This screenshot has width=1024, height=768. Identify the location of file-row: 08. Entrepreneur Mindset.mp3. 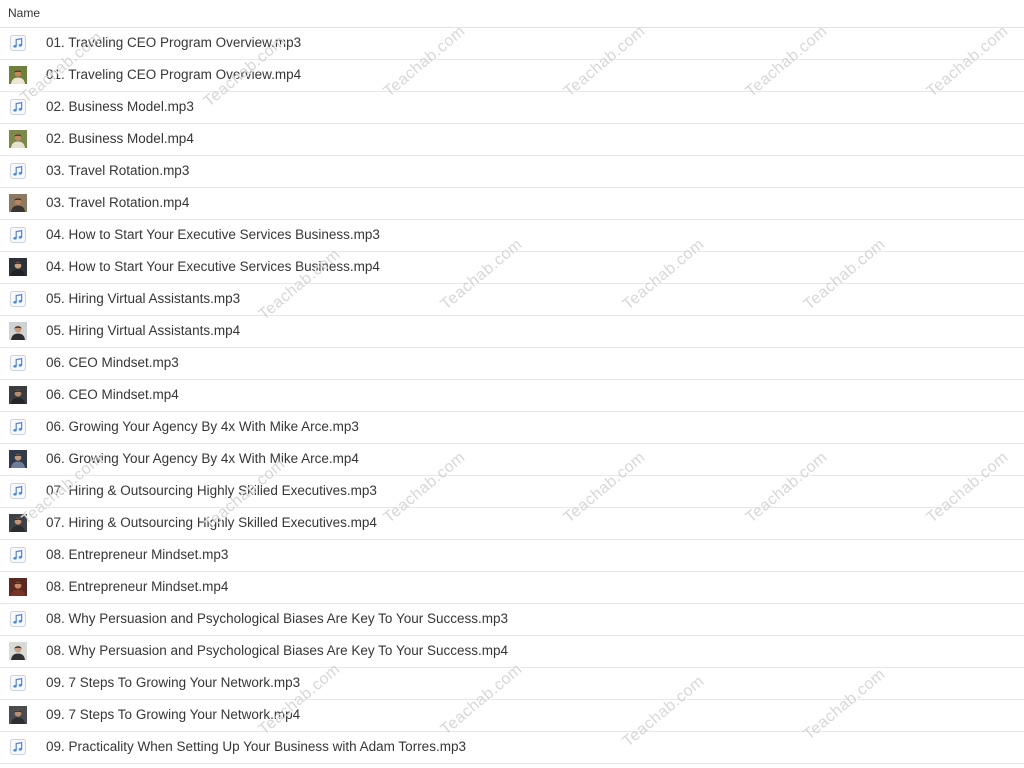
(512, 556).